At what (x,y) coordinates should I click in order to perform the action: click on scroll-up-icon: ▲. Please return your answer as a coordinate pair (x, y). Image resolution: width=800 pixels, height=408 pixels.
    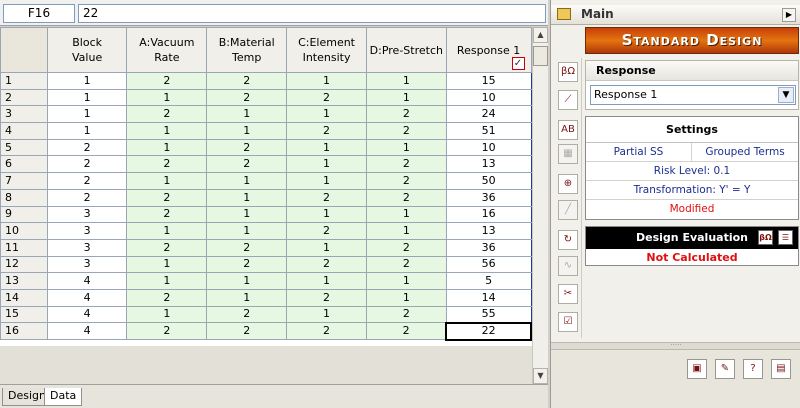
    Looking at the image, I should click on (540, 35).